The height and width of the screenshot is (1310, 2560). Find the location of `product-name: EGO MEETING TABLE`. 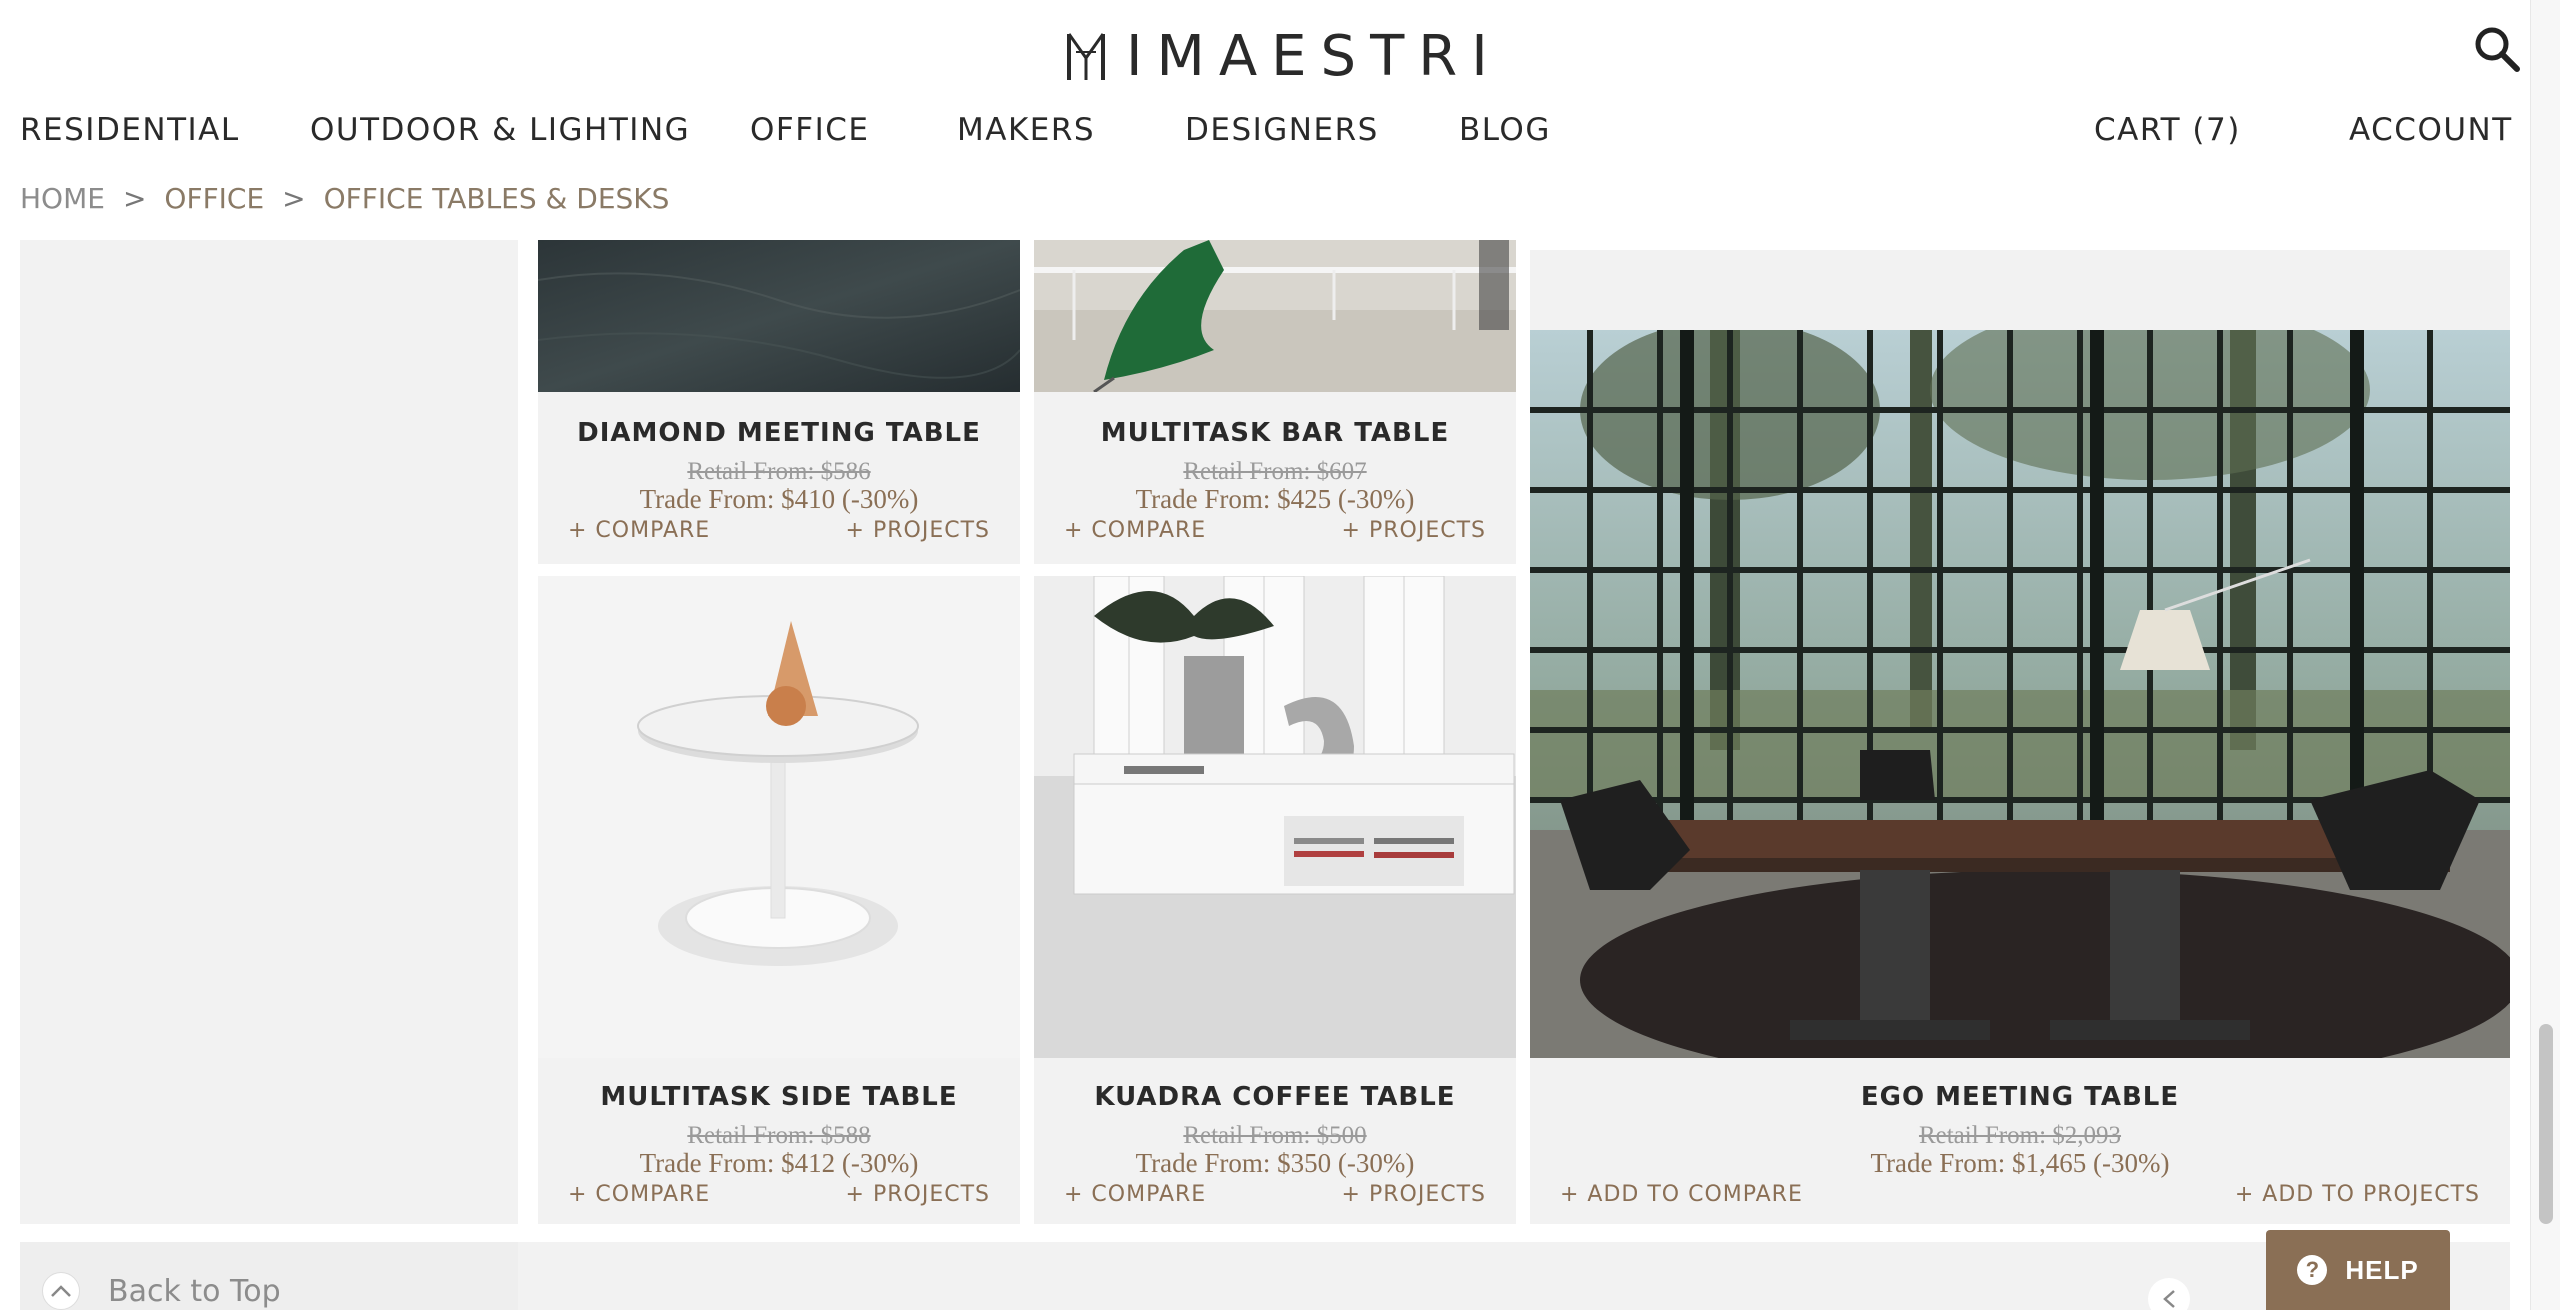

product-name: EGO MEETING TABLE is located at coordinates (2020, 1097).